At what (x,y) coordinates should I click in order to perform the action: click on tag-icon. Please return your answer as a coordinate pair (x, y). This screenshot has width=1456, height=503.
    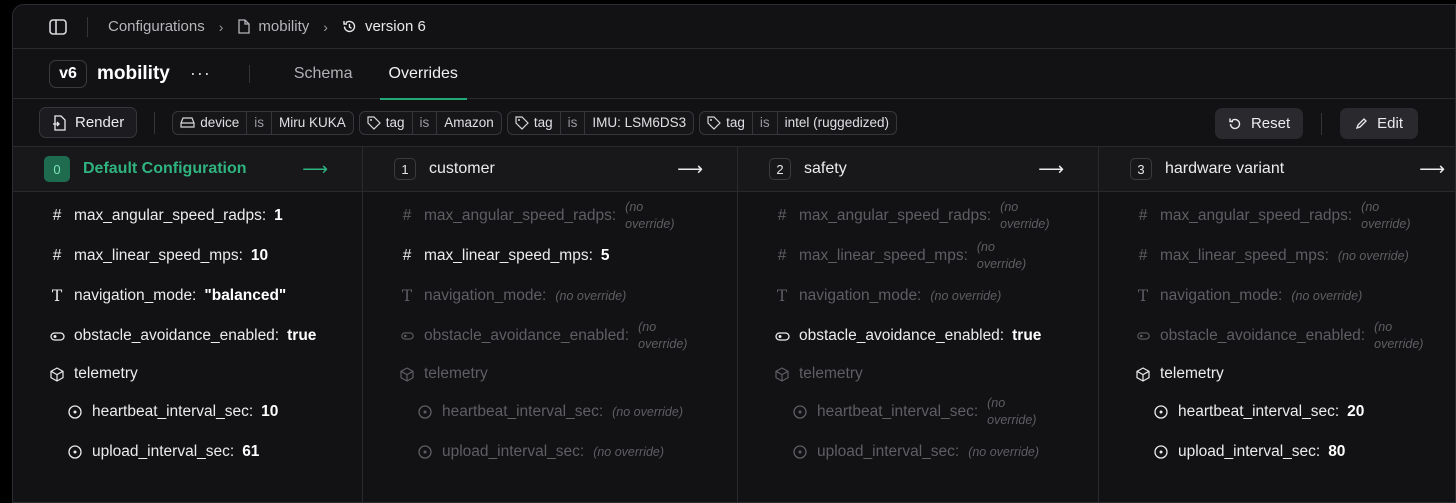
    Looking at the image, I should click on (374, 122).